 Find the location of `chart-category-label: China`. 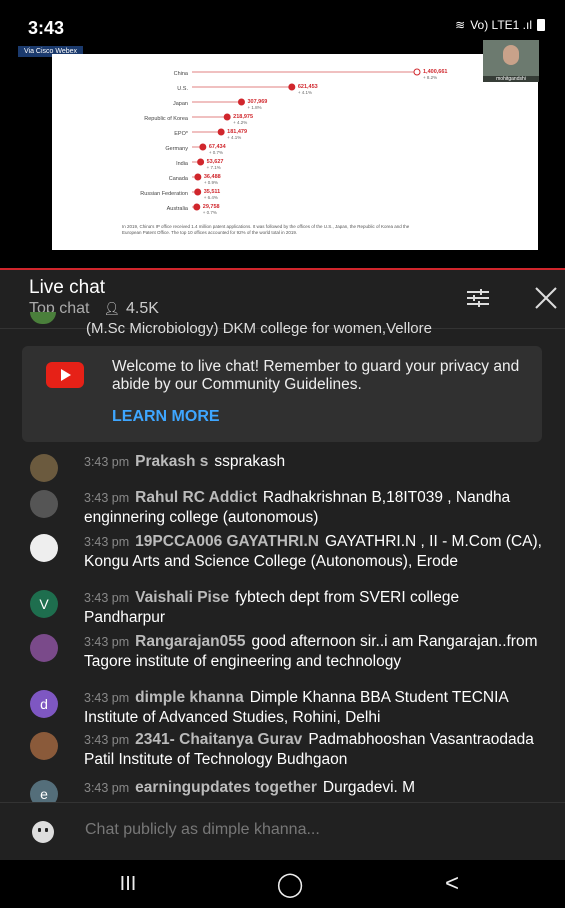

chart-category-label: China is located at coordinates (181, 74).